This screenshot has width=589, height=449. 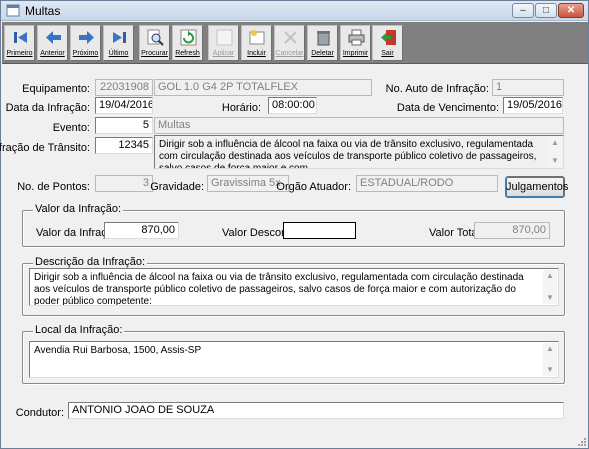 What do you see at coordinates (118, 350) in the screenshot?
I see `local-infracao-text: Avendia Rui Barbosa, 1500, Assis-SP` at bounding box center [118, 350].